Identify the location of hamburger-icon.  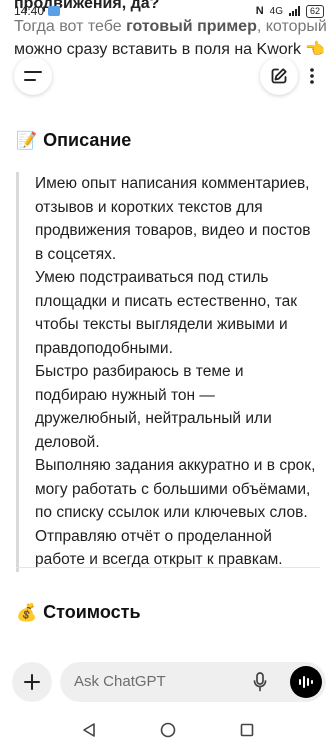
(33, 76).